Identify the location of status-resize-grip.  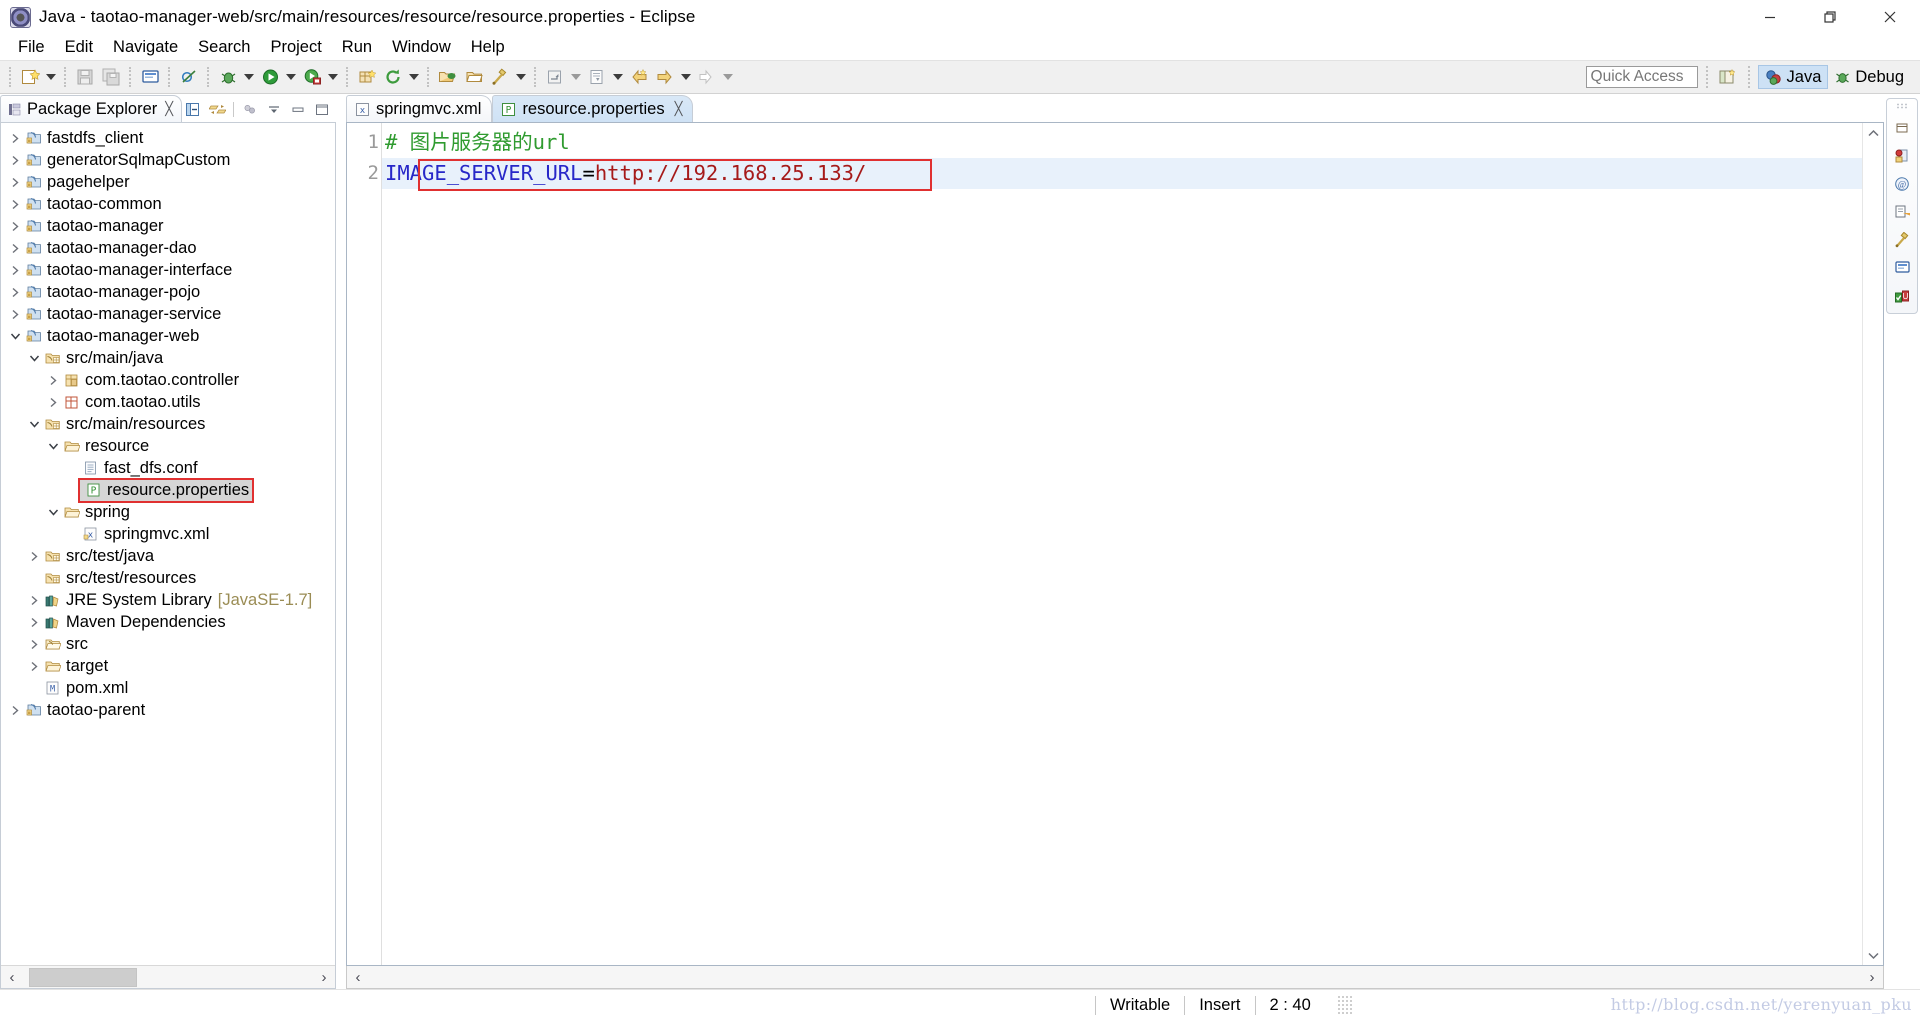
(1344, 1005).